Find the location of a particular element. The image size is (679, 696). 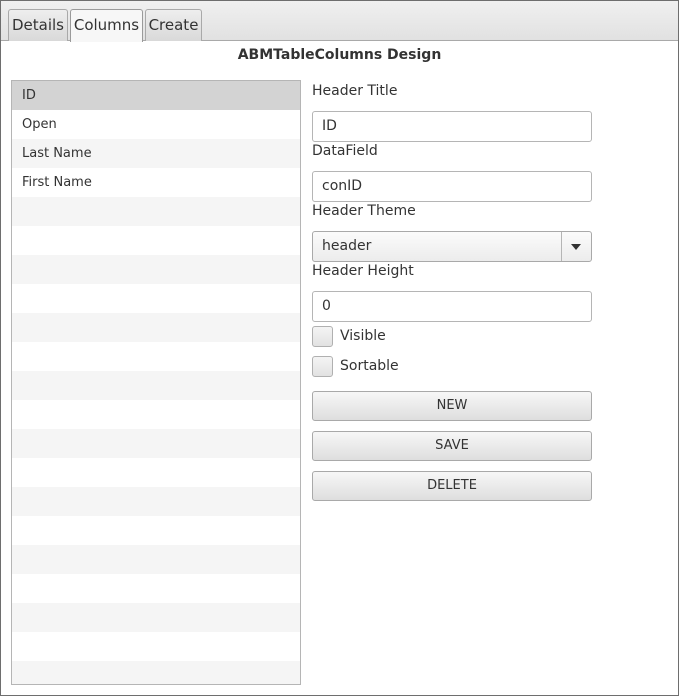

datafield-input: conID is located at coordinates (452, 186).